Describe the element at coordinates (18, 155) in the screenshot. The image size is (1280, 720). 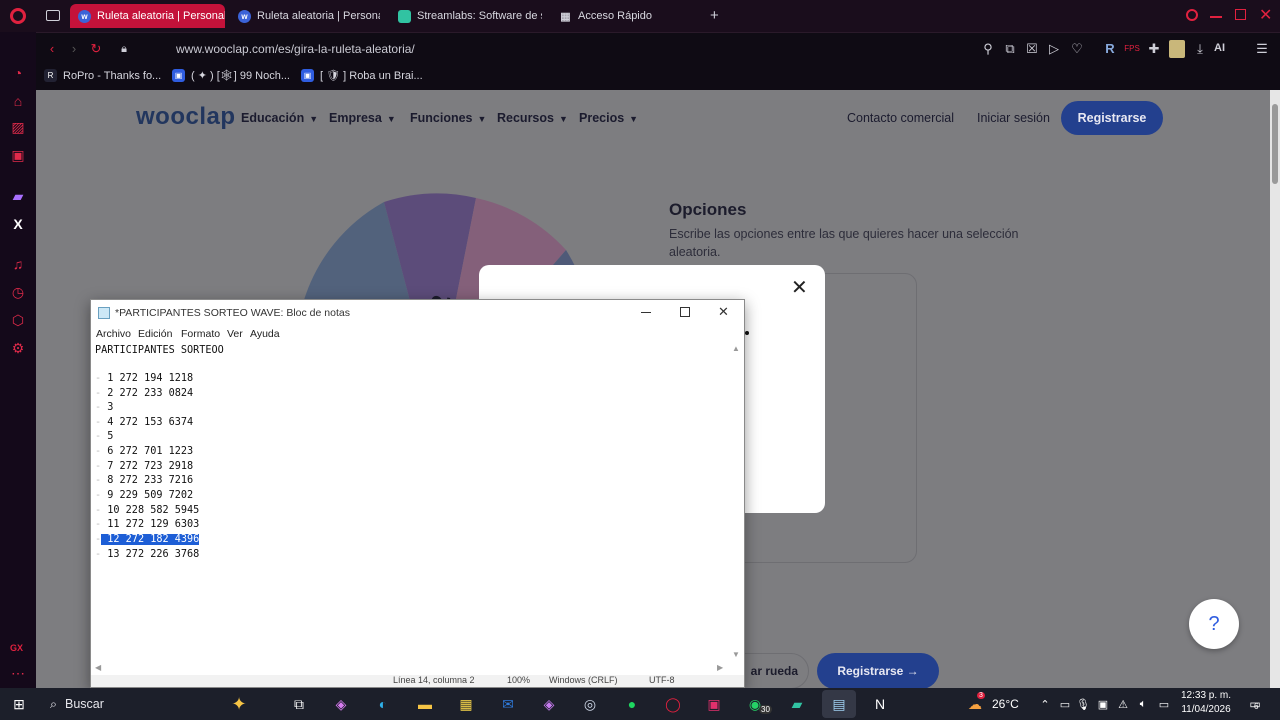
I see `gx-mods-icon: ▣` at that location.